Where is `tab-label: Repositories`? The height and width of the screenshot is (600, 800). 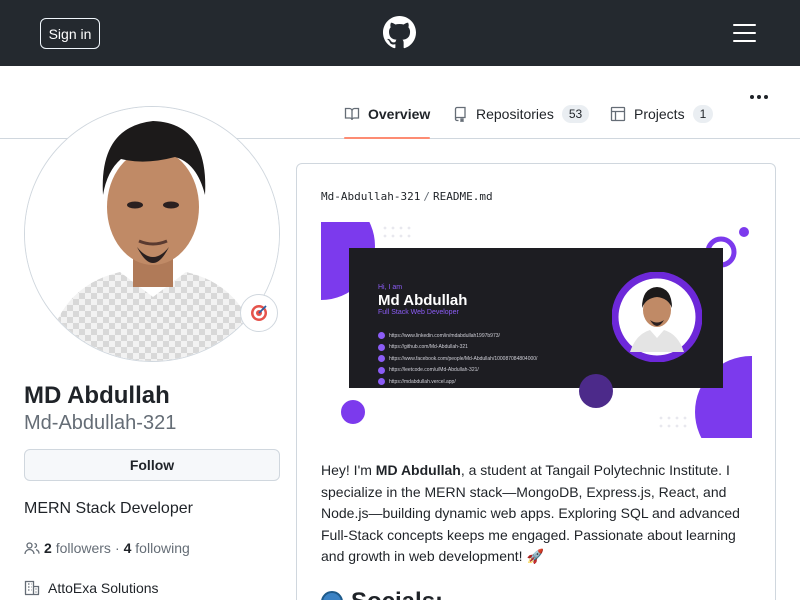 tab-label: Repositories is located at coordinates (515, 114).